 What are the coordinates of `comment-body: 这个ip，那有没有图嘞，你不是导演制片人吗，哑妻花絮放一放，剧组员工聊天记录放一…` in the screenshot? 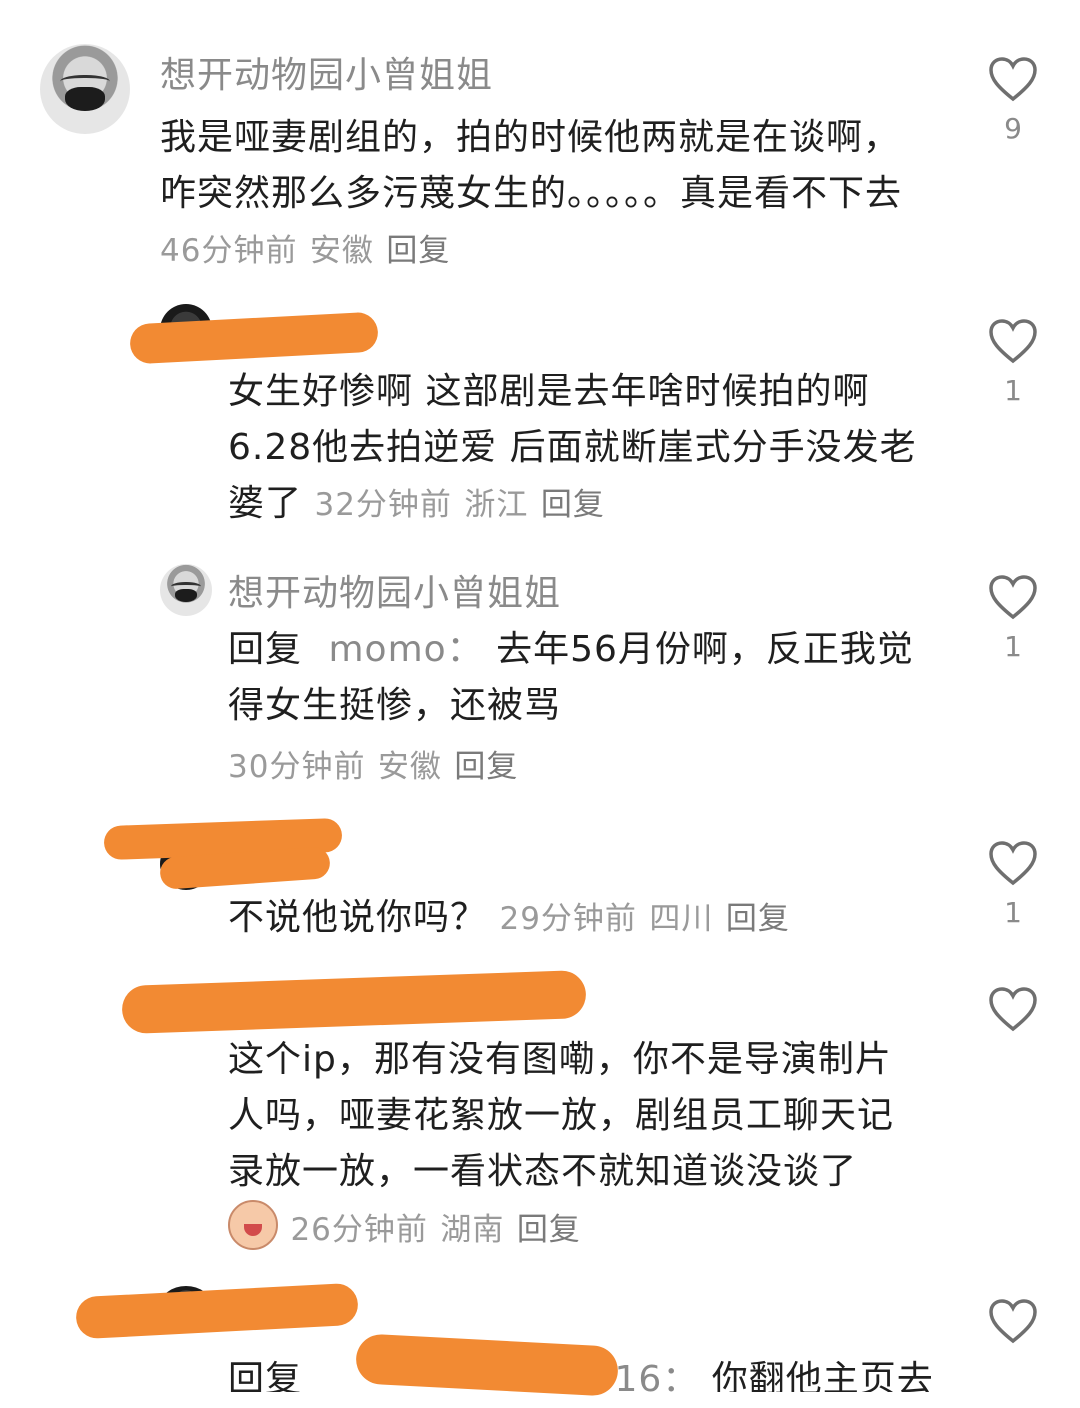 It's located at (561, 1115).